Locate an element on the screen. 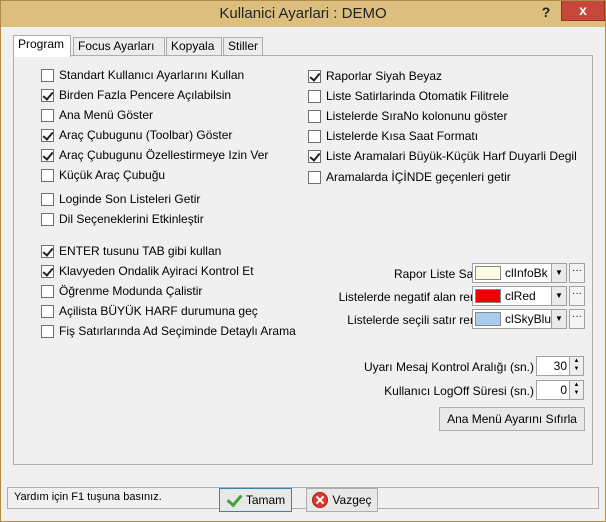  checkbox-dil-secenekleri: Dil Seçeneklerini Etkinleştir is located at coordinates (122, 219).